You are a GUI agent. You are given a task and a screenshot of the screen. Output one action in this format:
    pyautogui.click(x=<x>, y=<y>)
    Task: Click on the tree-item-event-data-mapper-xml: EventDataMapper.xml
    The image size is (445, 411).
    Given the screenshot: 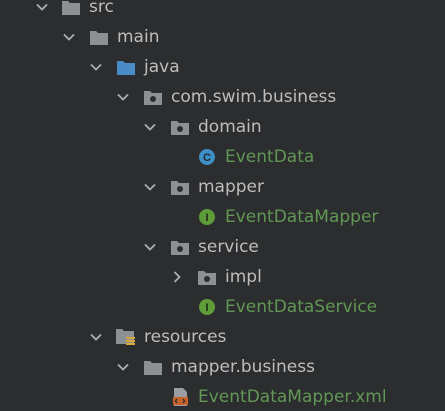 What is the action you would take?
    pyautogui.click(x=222, y=396)
    